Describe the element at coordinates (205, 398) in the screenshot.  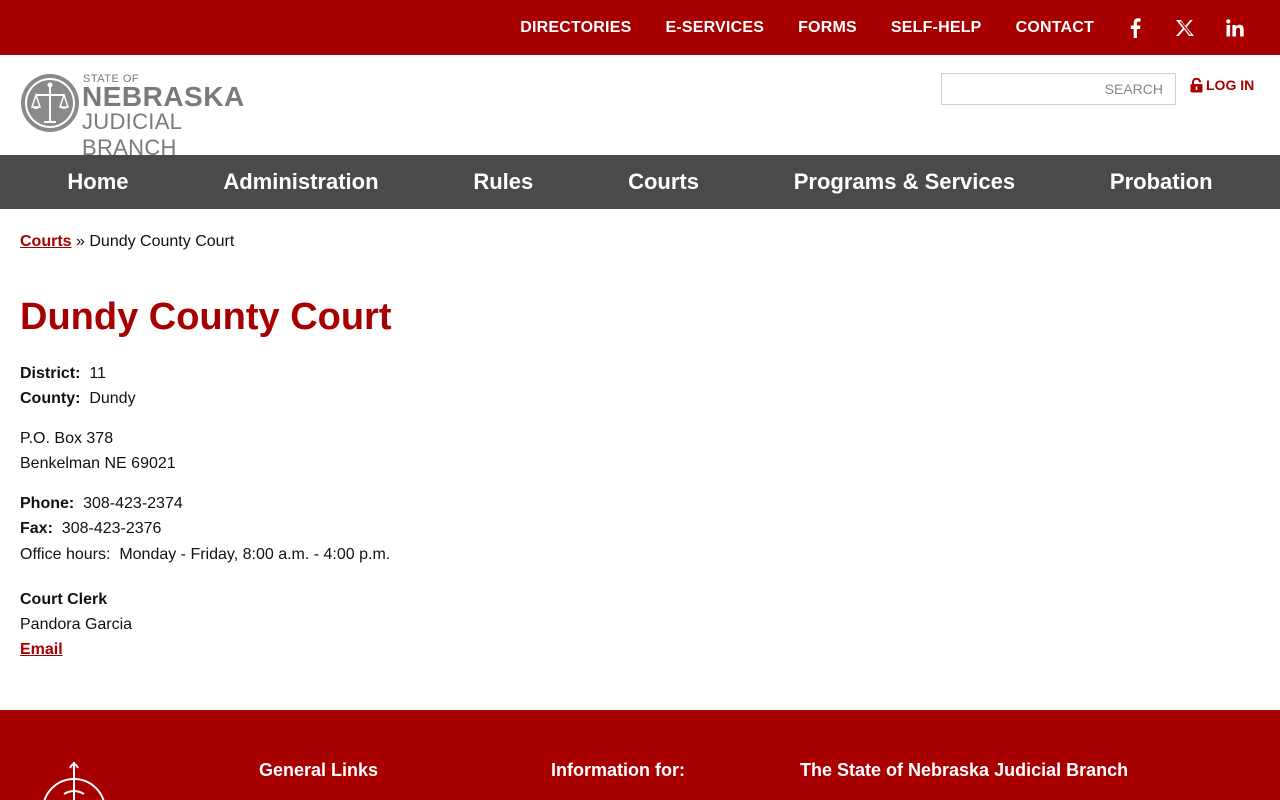
I see `county-row: County: Dundy` at that location.